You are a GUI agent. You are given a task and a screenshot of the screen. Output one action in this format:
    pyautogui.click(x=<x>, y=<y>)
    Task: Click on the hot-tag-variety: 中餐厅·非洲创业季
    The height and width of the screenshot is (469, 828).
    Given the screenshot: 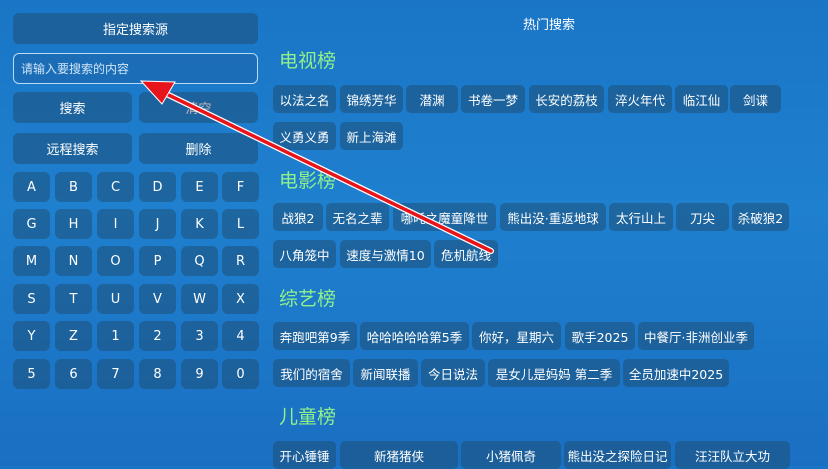 What is the action you would take?
    pyautogui.click(x=696, y=336)
    